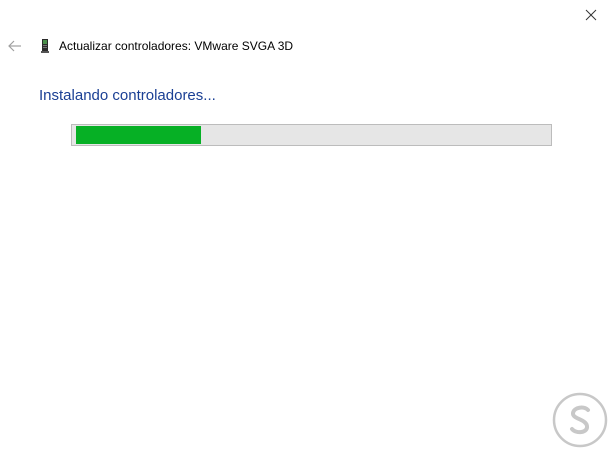  Describe the element at coordinates (138, 135) in the screenshot. I see `progress-fill` at that location.